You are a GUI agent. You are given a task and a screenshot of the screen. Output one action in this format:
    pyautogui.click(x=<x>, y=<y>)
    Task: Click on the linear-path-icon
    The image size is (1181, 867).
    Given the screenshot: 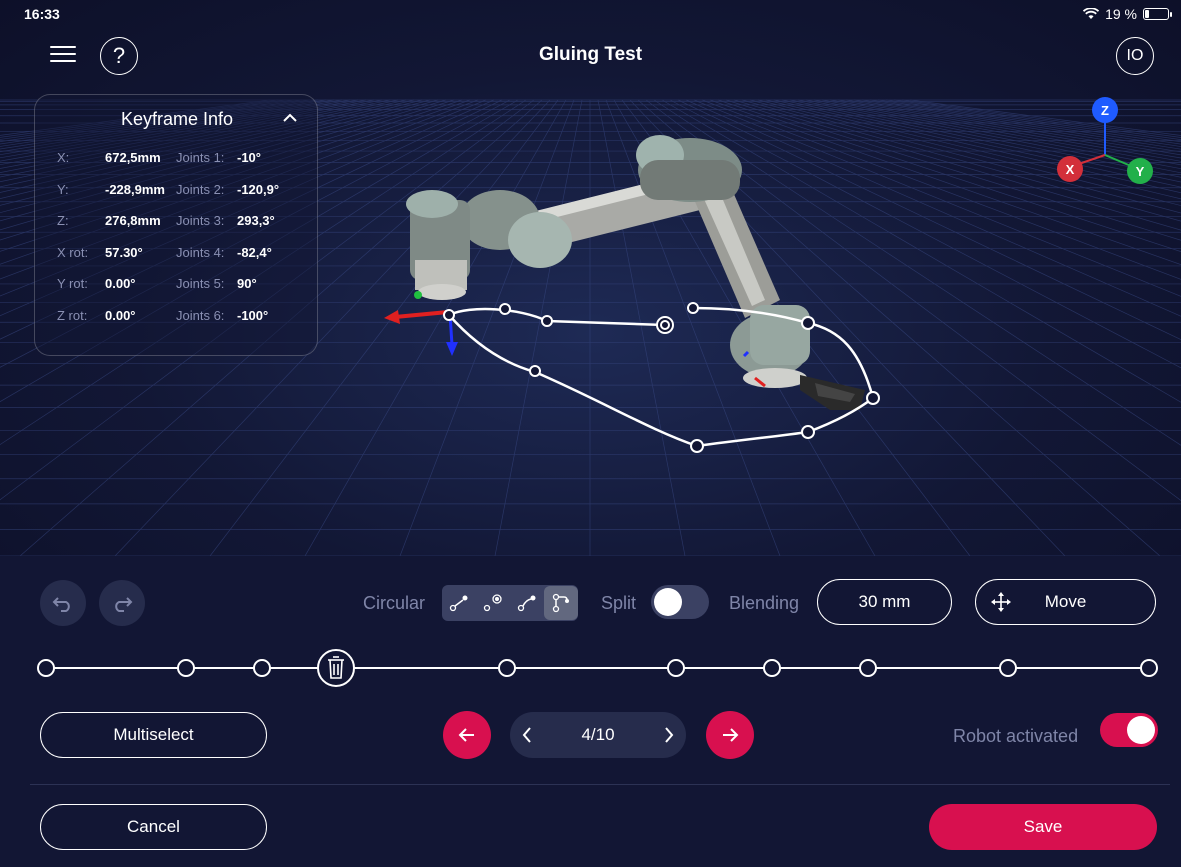 What is the action you would take?
    pyautogui.click(x=458, y=603)
    